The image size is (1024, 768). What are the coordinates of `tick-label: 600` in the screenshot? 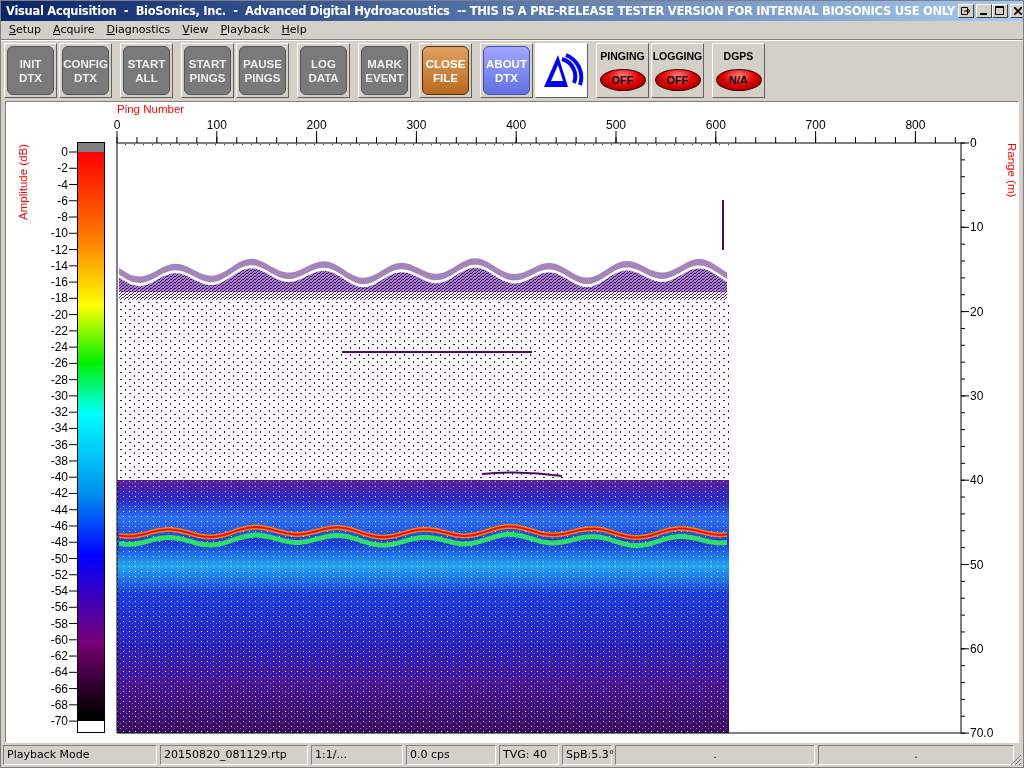 It's located at (715, 125).